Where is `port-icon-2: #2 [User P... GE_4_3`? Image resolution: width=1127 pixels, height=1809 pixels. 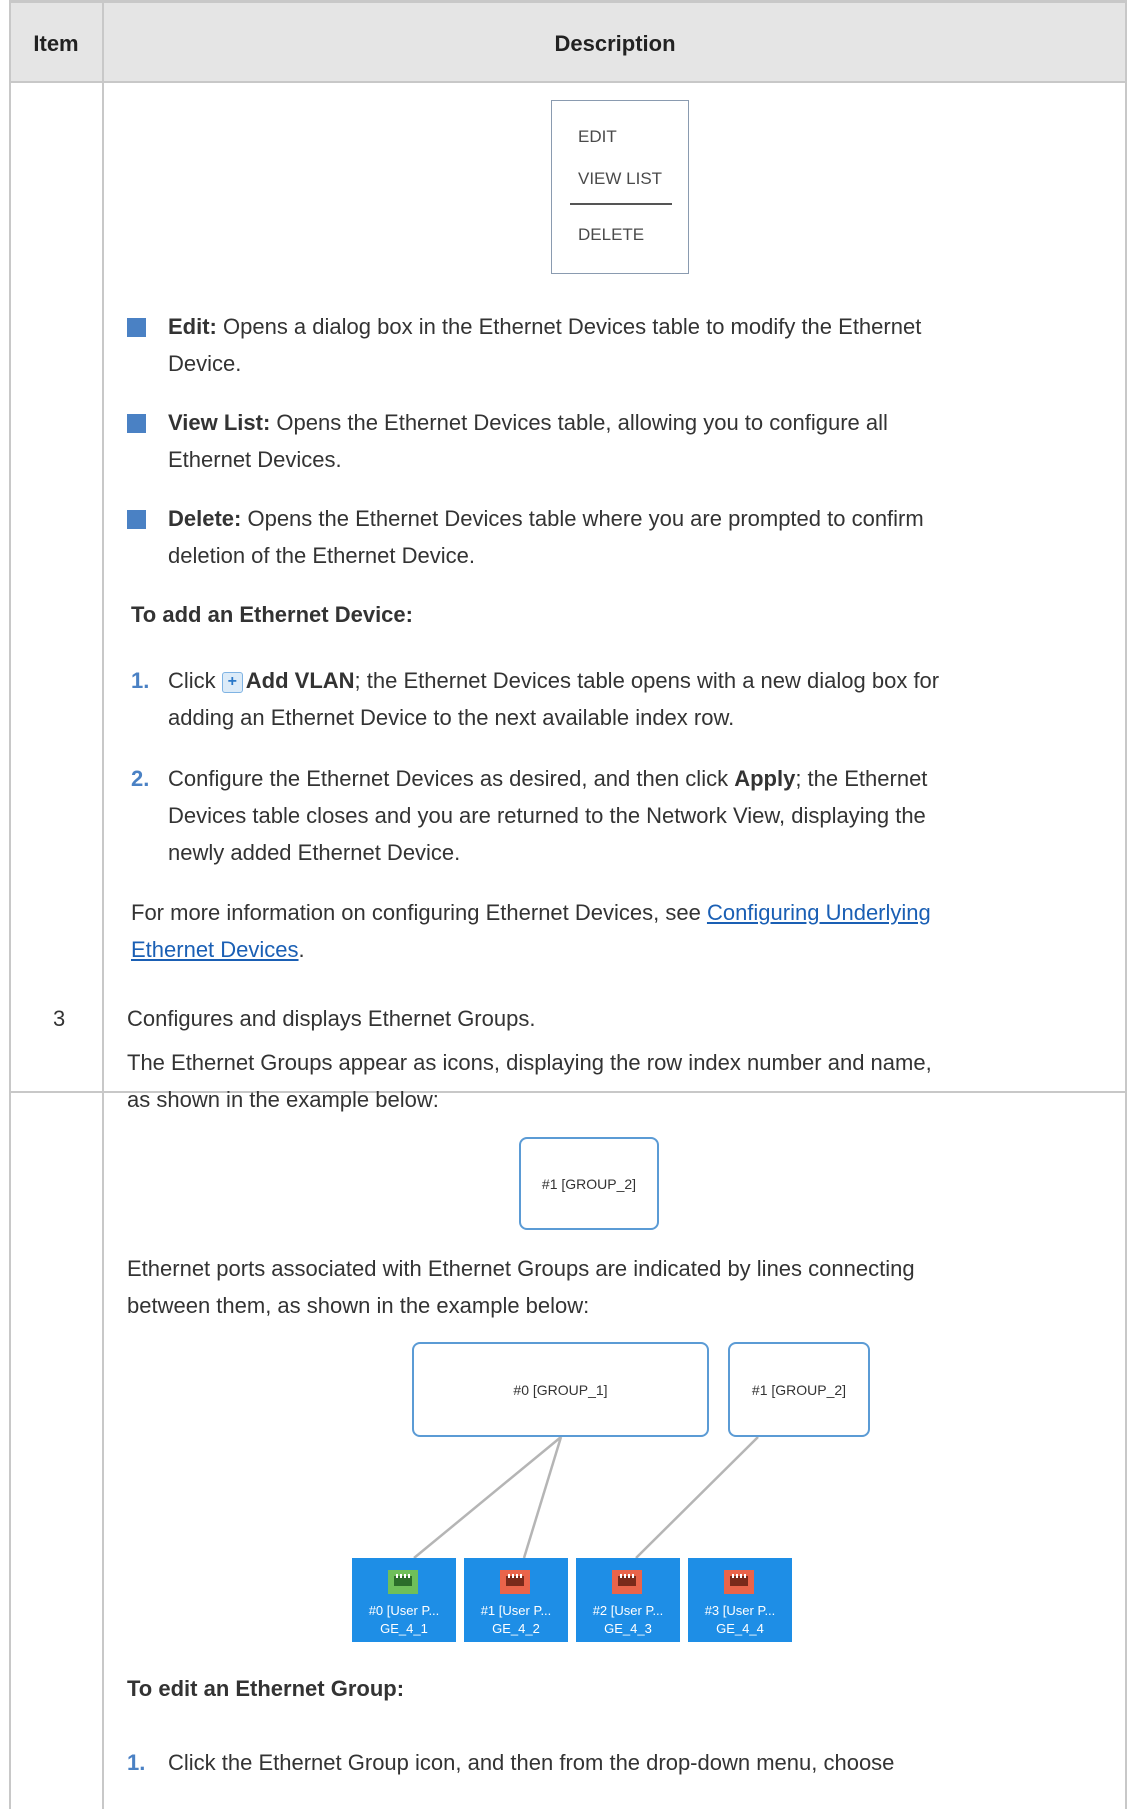 port-icon-2: #2 [User P... GE_4_3 is located at coordinates (628, 1600).